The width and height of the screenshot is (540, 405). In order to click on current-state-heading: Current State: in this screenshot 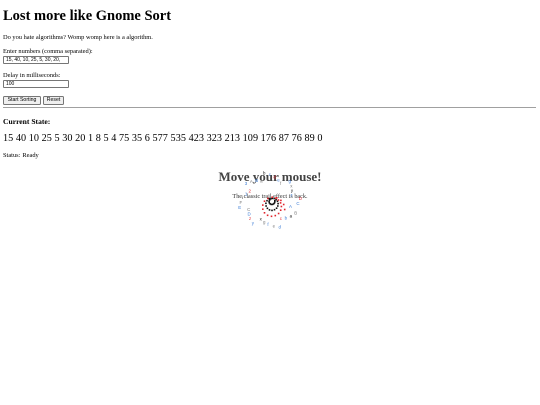, I will do `click(27, 121)`.